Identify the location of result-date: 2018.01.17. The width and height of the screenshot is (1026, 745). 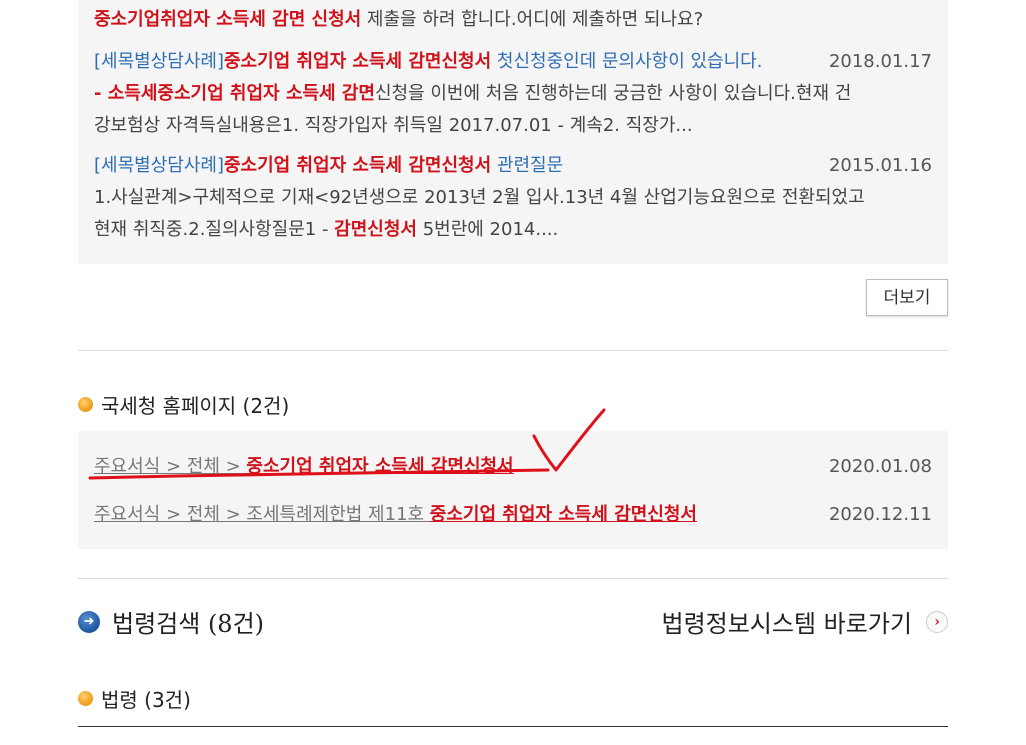
(880, 61).